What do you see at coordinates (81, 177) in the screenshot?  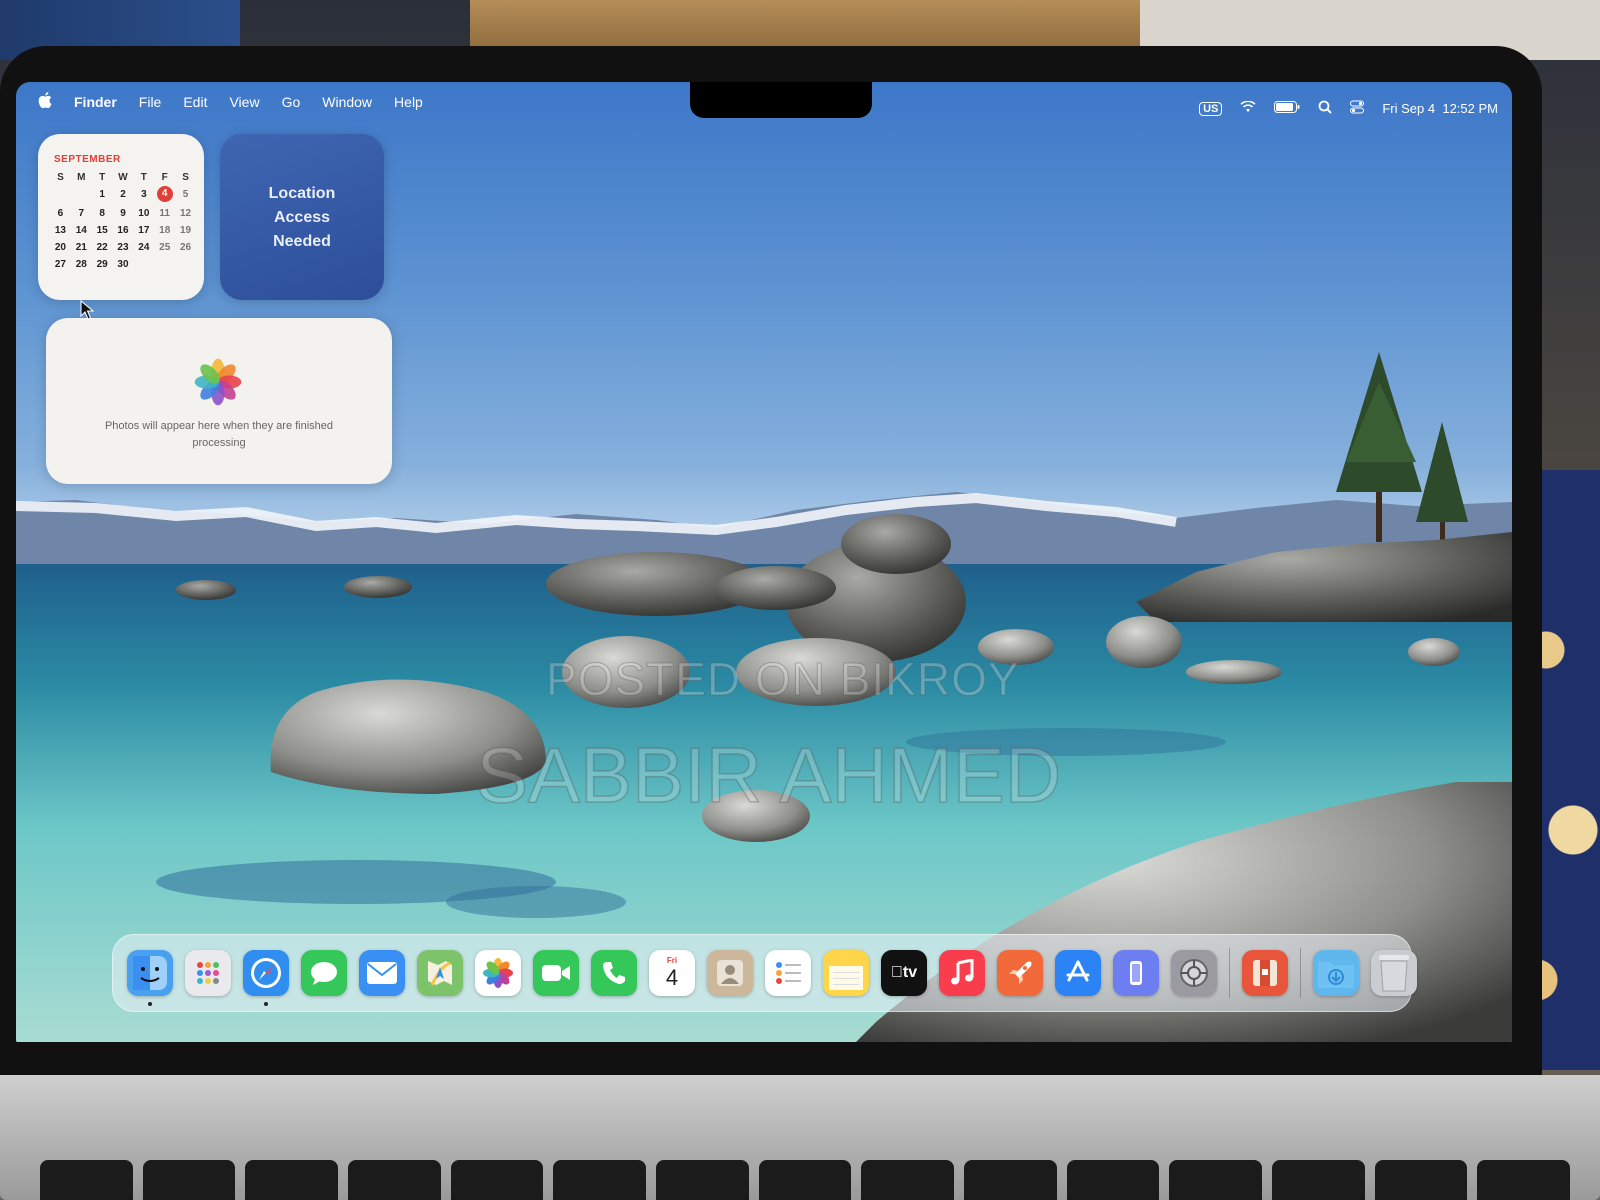 I see `calendar-weekday-label: M` at bounding box center [81, 177].